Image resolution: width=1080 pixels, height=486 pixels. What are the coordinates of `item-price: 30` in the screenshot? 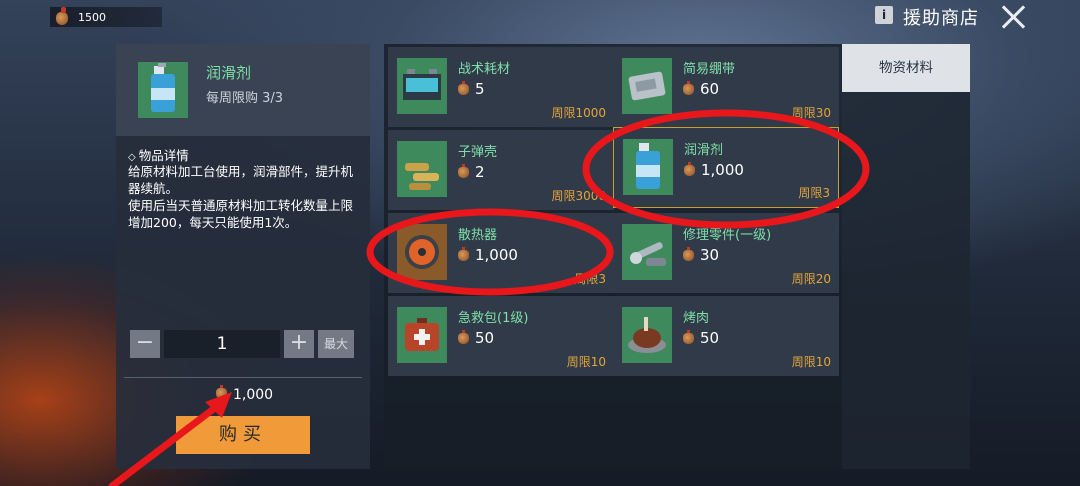 It's located at (701, 255).